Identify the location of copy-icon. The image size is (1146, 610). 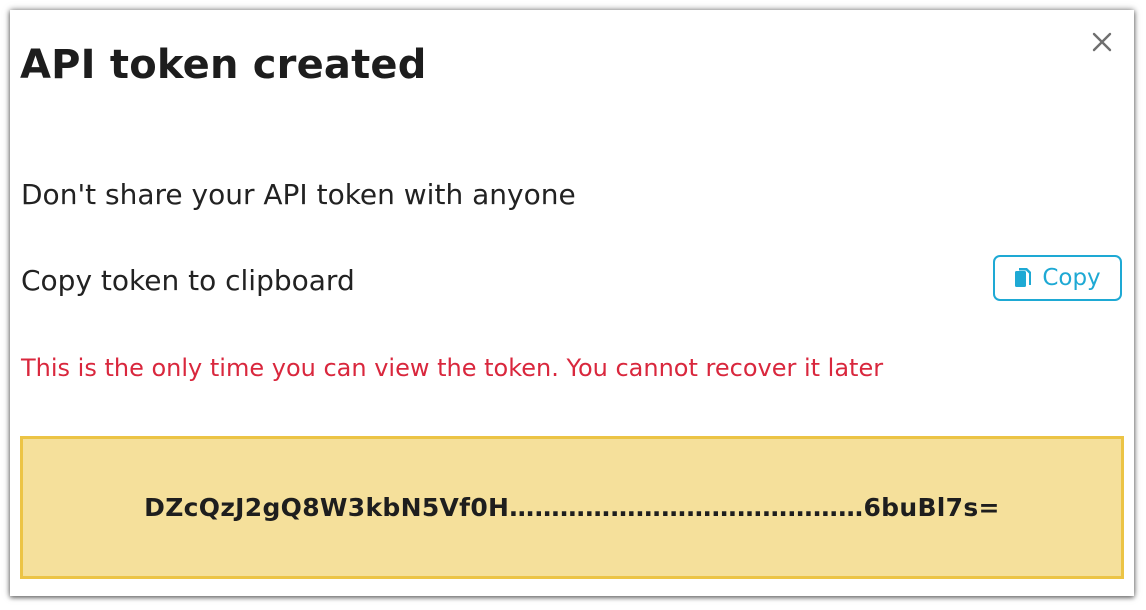
(1023, 278).